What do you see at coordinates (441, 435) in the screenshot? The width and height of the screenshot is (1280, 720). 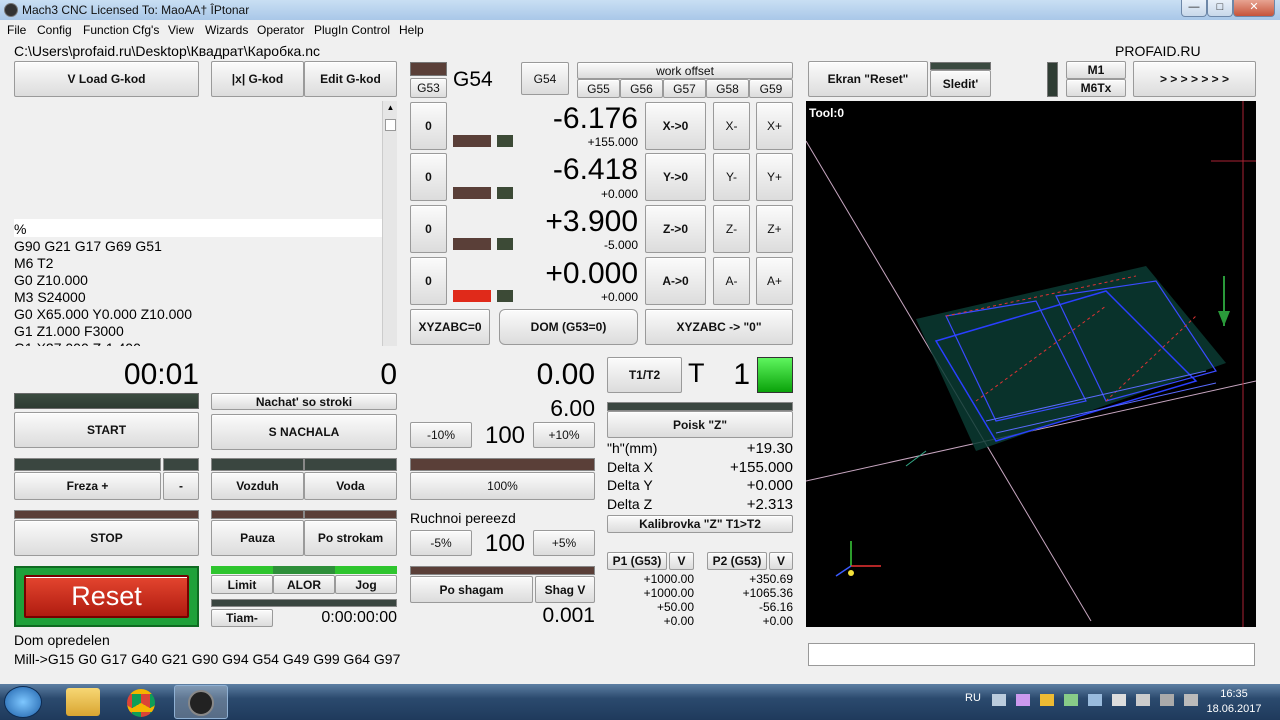 I see `feed-minus10-button: -10%` at bounding box center [441, 435].